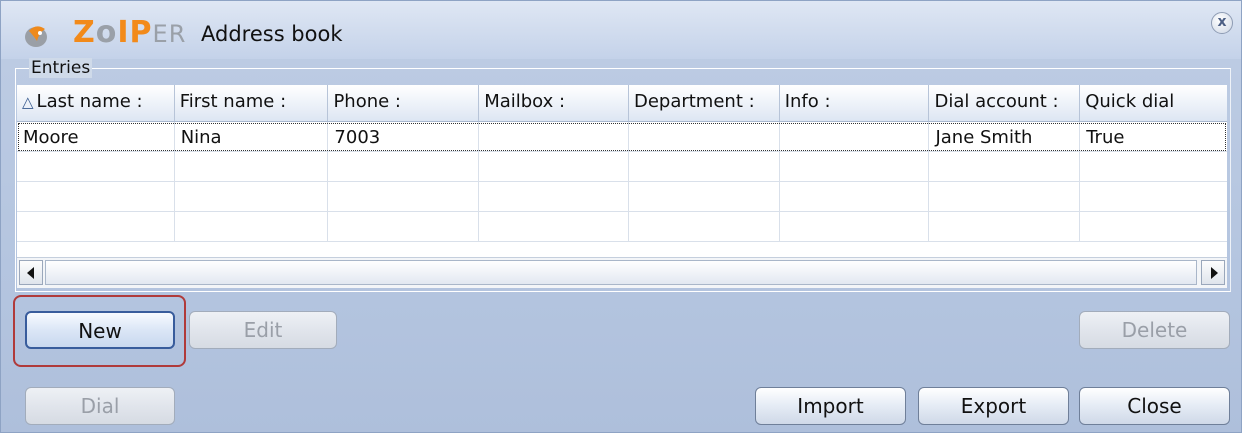 Image resolution: width=1242 pixels, height=433 pixels. Describe the element at coordinates (855, 136) in the screenshot. I see `cell-info` at that location.